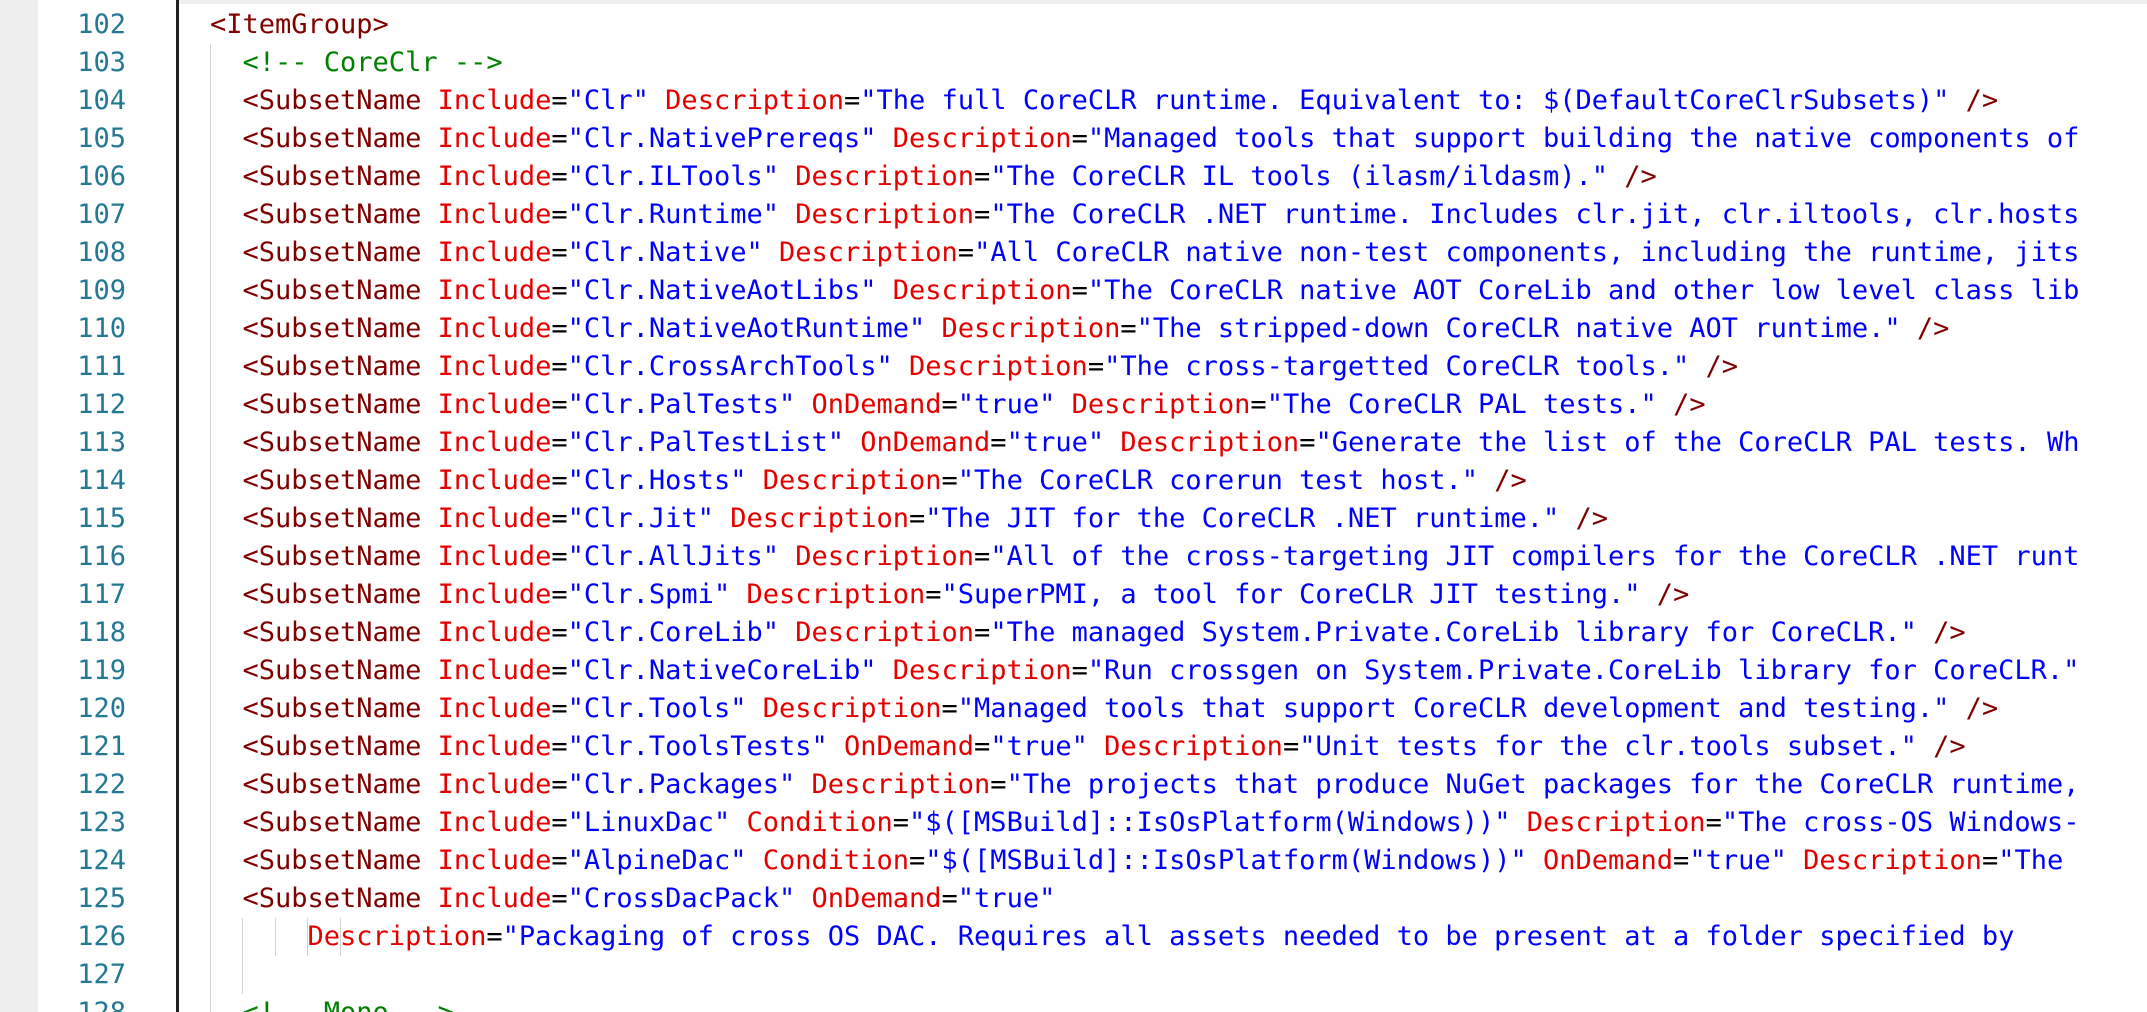 The height and width of the screenshot is (1012, 2147). I want to click on xml-value: "Clr.NativeAotRuntime", so click(746, 328).